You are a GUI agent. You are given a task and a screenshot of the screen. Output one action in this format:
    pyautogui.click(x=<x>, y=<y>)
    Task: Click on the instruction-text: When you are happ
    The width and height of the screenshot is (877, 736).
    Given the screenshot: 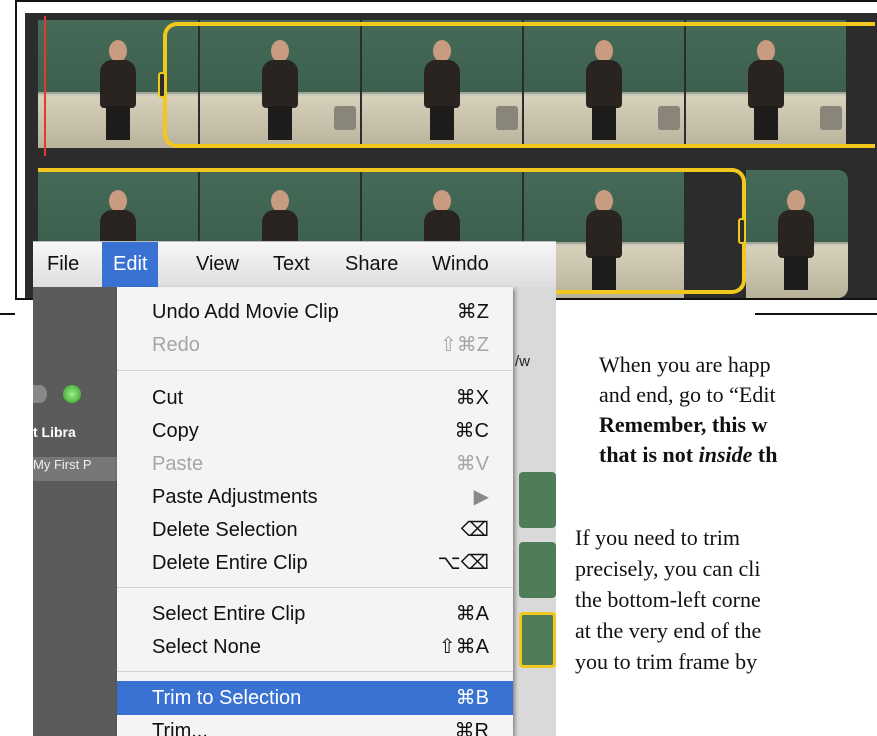 What is the action you would take?
    pyautogui.click(x=685, y=364)
    